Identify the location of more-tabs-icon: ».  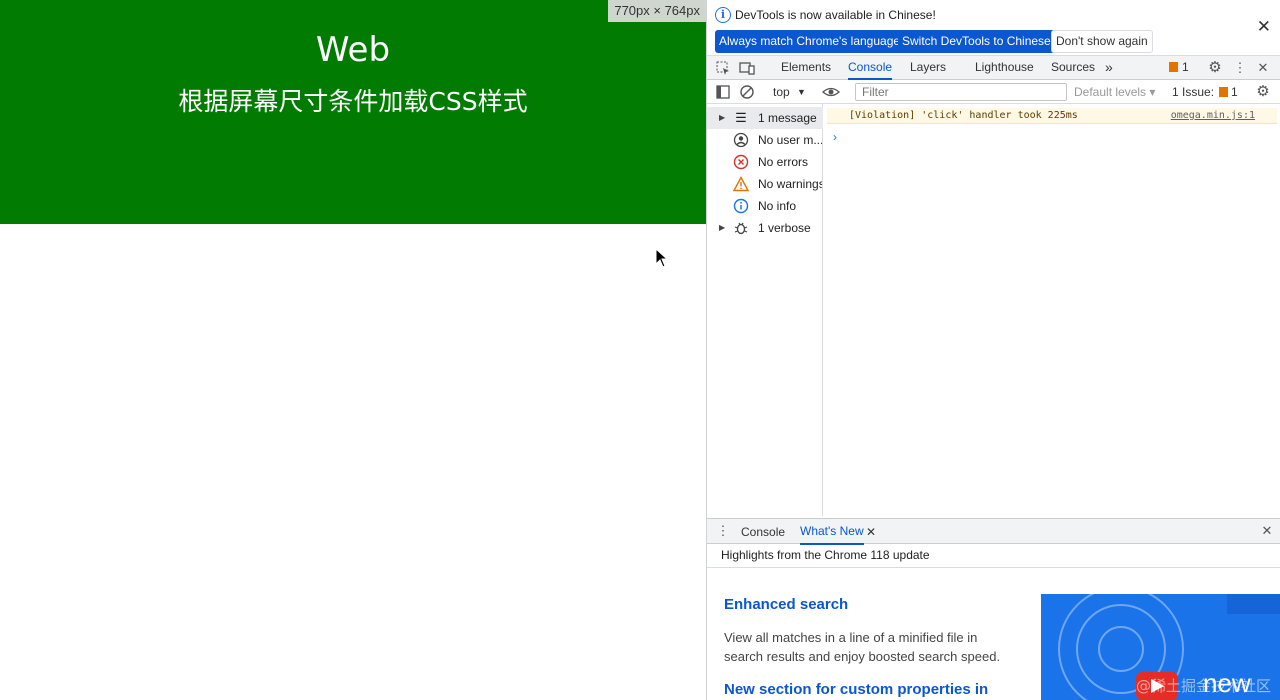
(1109, 68).